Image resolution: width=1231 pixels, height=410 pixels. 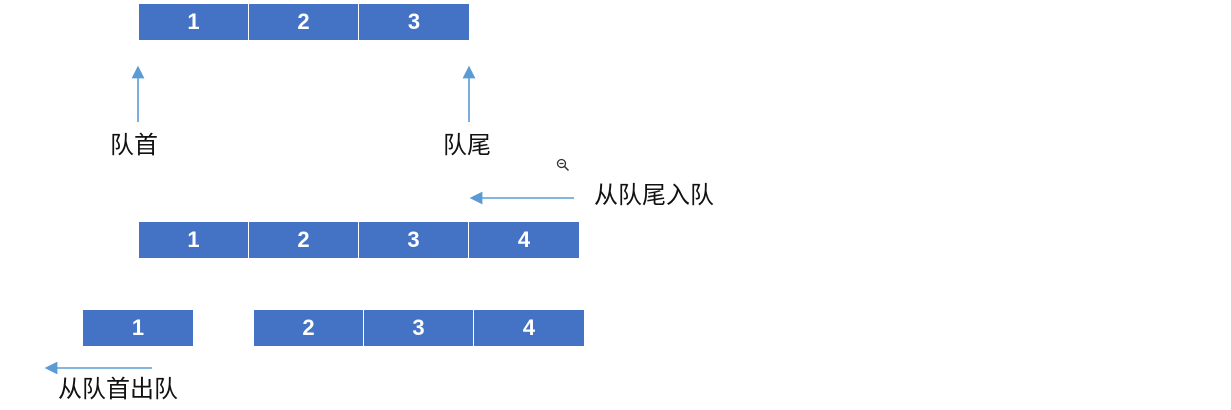 I want to click on zoom-out-icon, so click(x=563, y=165).